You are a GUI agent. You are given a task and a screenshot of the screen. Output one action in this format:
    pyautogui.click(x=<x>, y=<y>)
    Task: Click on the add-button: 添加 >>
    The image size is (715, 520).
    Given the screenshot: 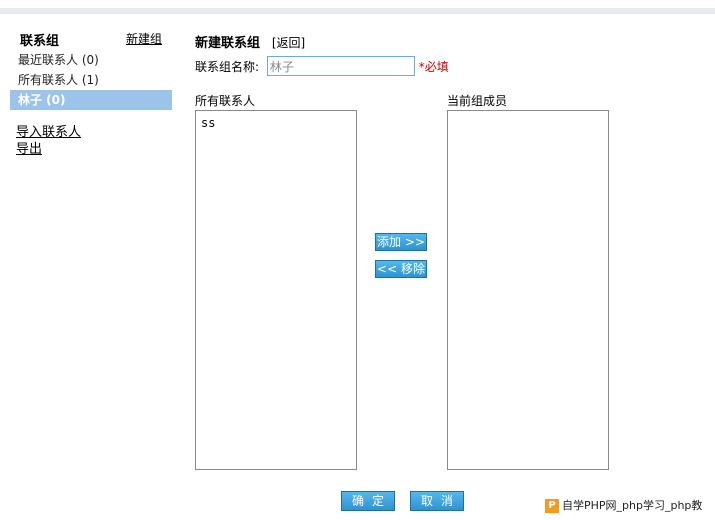 What is the action you would take?
    pyautogui.click(x=401, y=242)
    